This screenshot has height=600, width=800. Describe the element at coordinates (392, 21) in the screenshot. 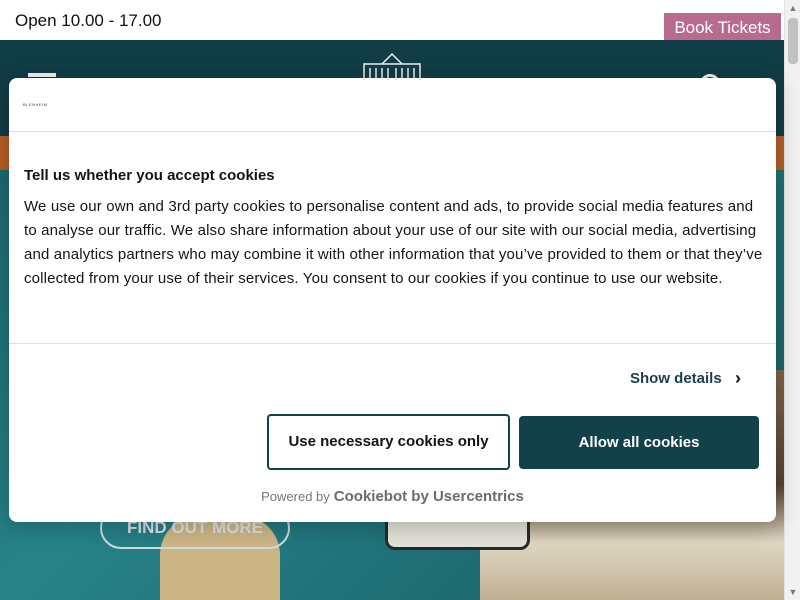

I see `top-info-bar: Open 10.00 - 17.00 Book Tickets` at that location.